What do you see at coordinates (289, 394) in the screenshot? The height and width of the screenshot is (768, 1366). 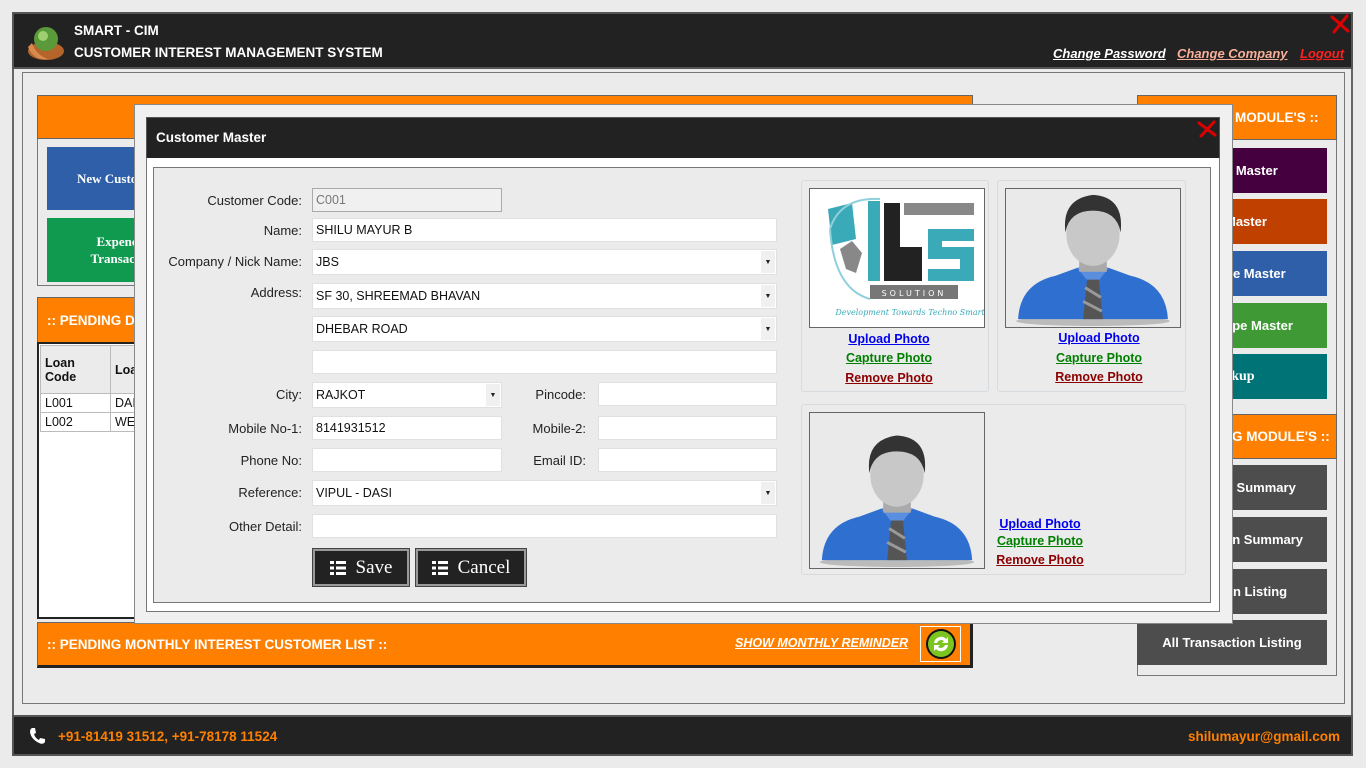 I see `city-label: City:` at bounding box center [289, 394].